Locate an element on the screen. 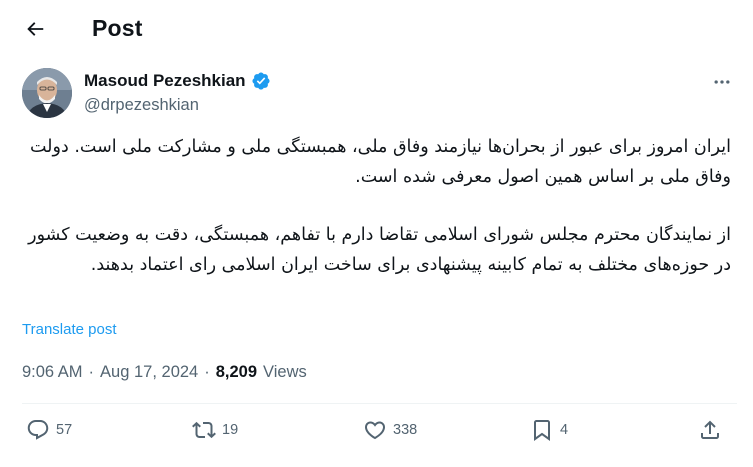 This screenshot has height=467, width=753. reply-button: 57 is located at coordinates (49, 430).